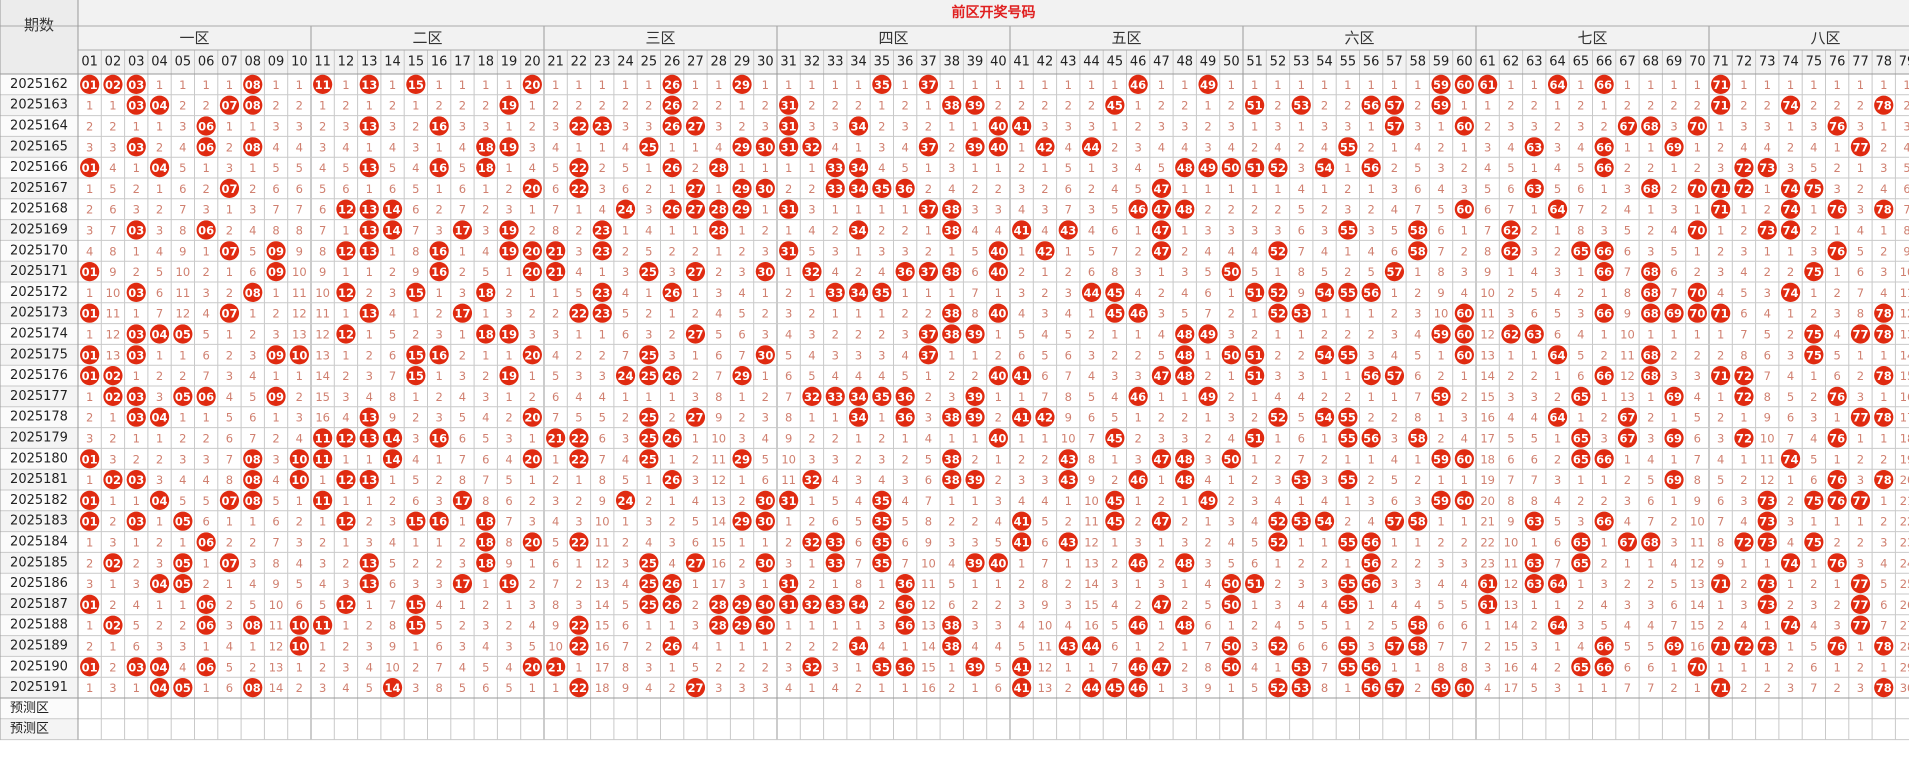 The image size is (1909, 782). I want to click on drawn-number: 63, so click(1534, 563).